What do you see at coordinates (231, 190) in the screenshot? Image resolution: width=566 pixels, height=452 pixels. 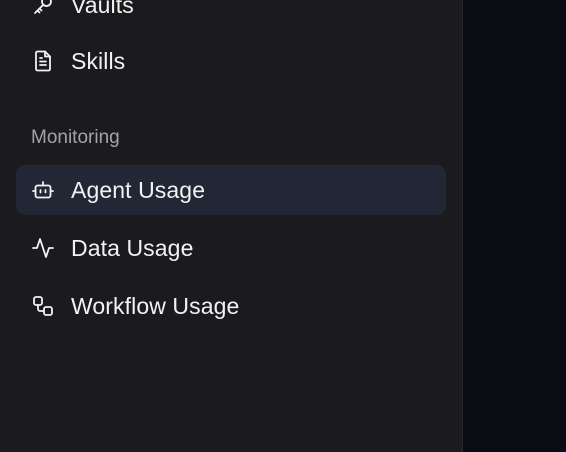 I see `sidebar-item-agent-usage: Agent Usage` at bounding box center [231, 190].